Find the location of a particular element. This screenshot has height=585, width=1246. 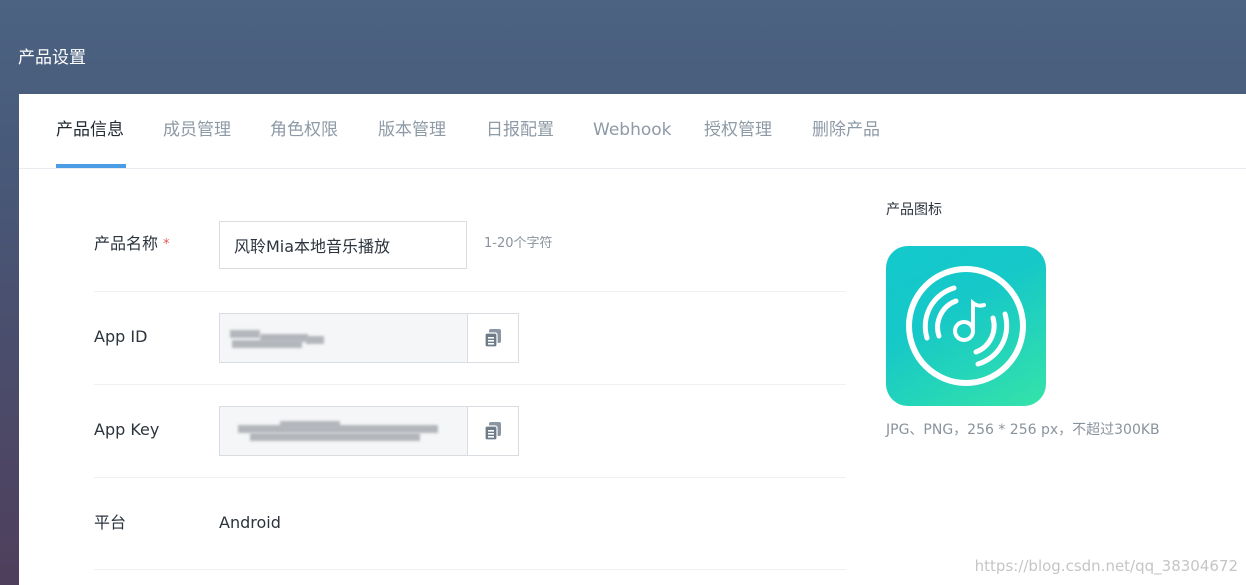

product-icon-label: 产品图标 is located at coordinates (914, 210).